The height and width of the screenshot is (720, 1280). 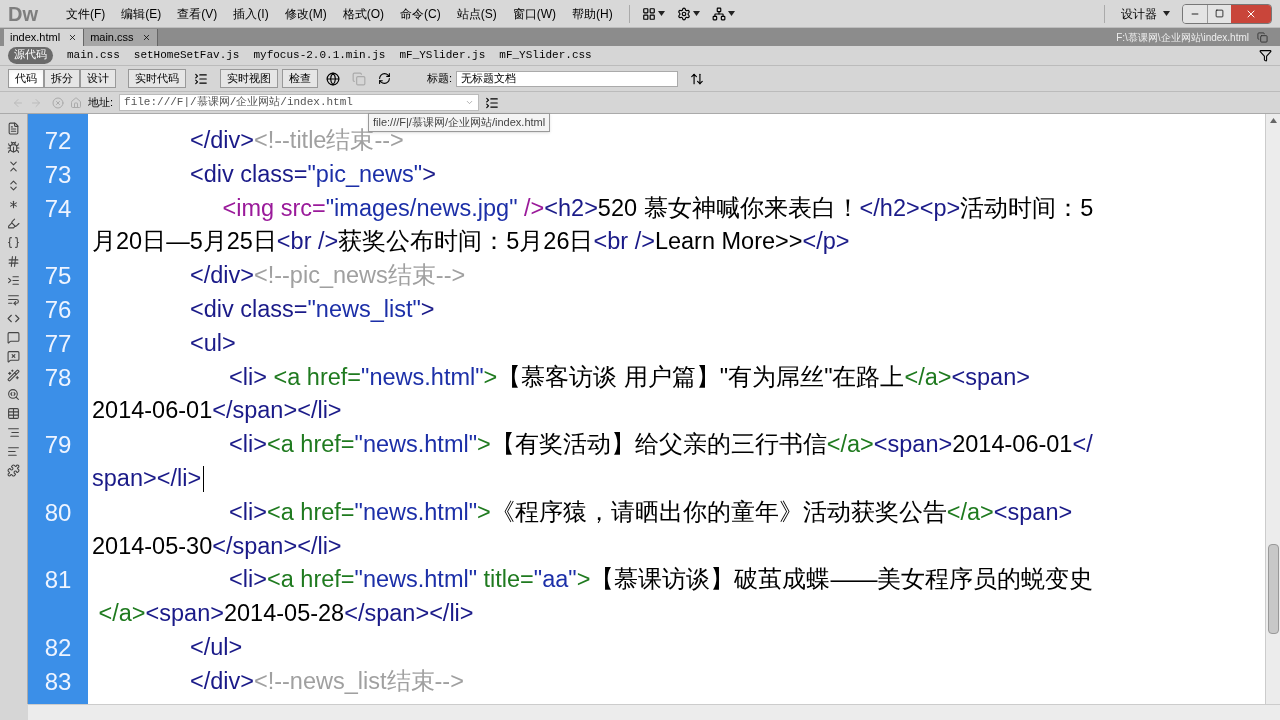 What do you see at coordinates (300, 78) in the screenshot?
I see `inspect-button: 检查` at bounding box center [300, 78].